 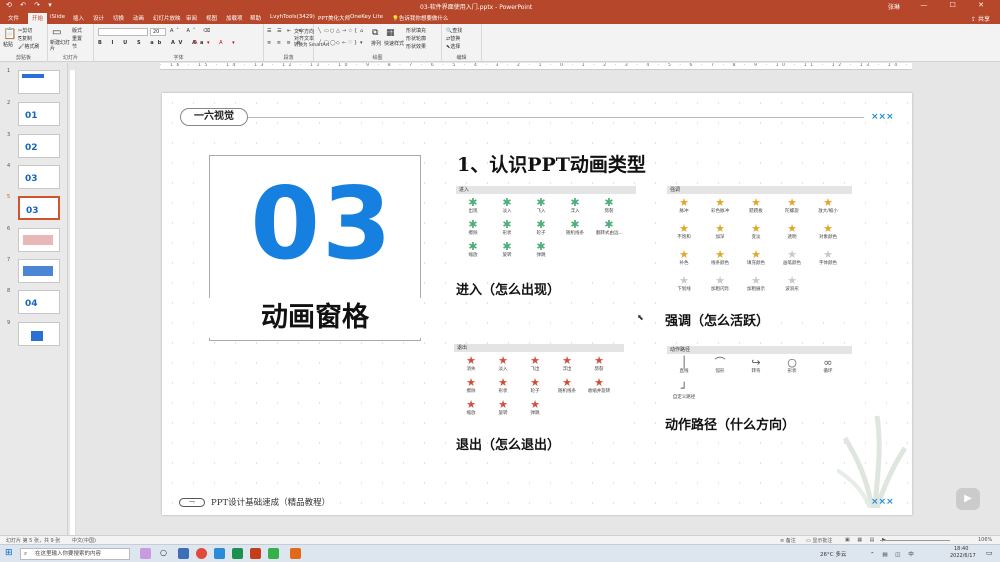 What do you see at coordinates (968, 499) in the screenshot?
I see `video-play-button: ▶` at bounding box center [968, 499].